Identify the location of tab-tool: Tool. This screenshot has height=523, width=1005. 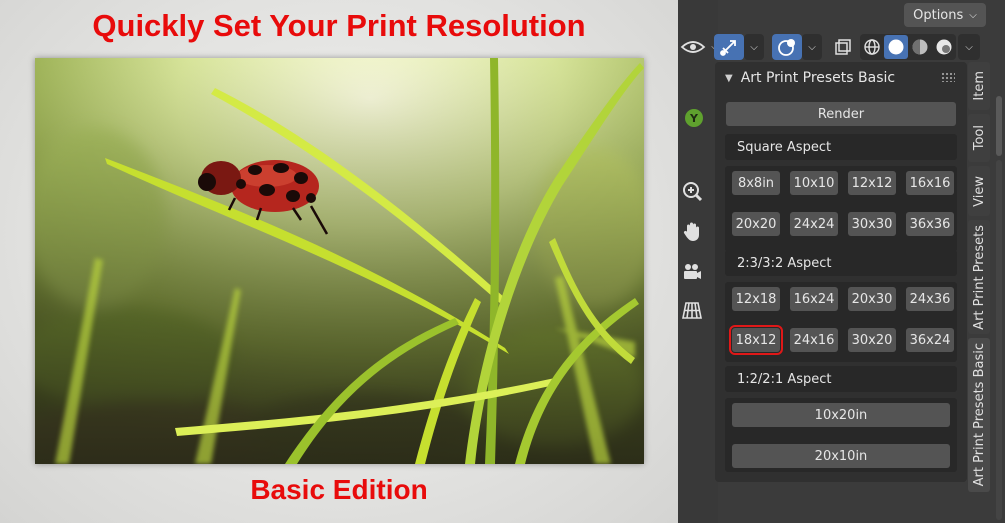
(979, 138).